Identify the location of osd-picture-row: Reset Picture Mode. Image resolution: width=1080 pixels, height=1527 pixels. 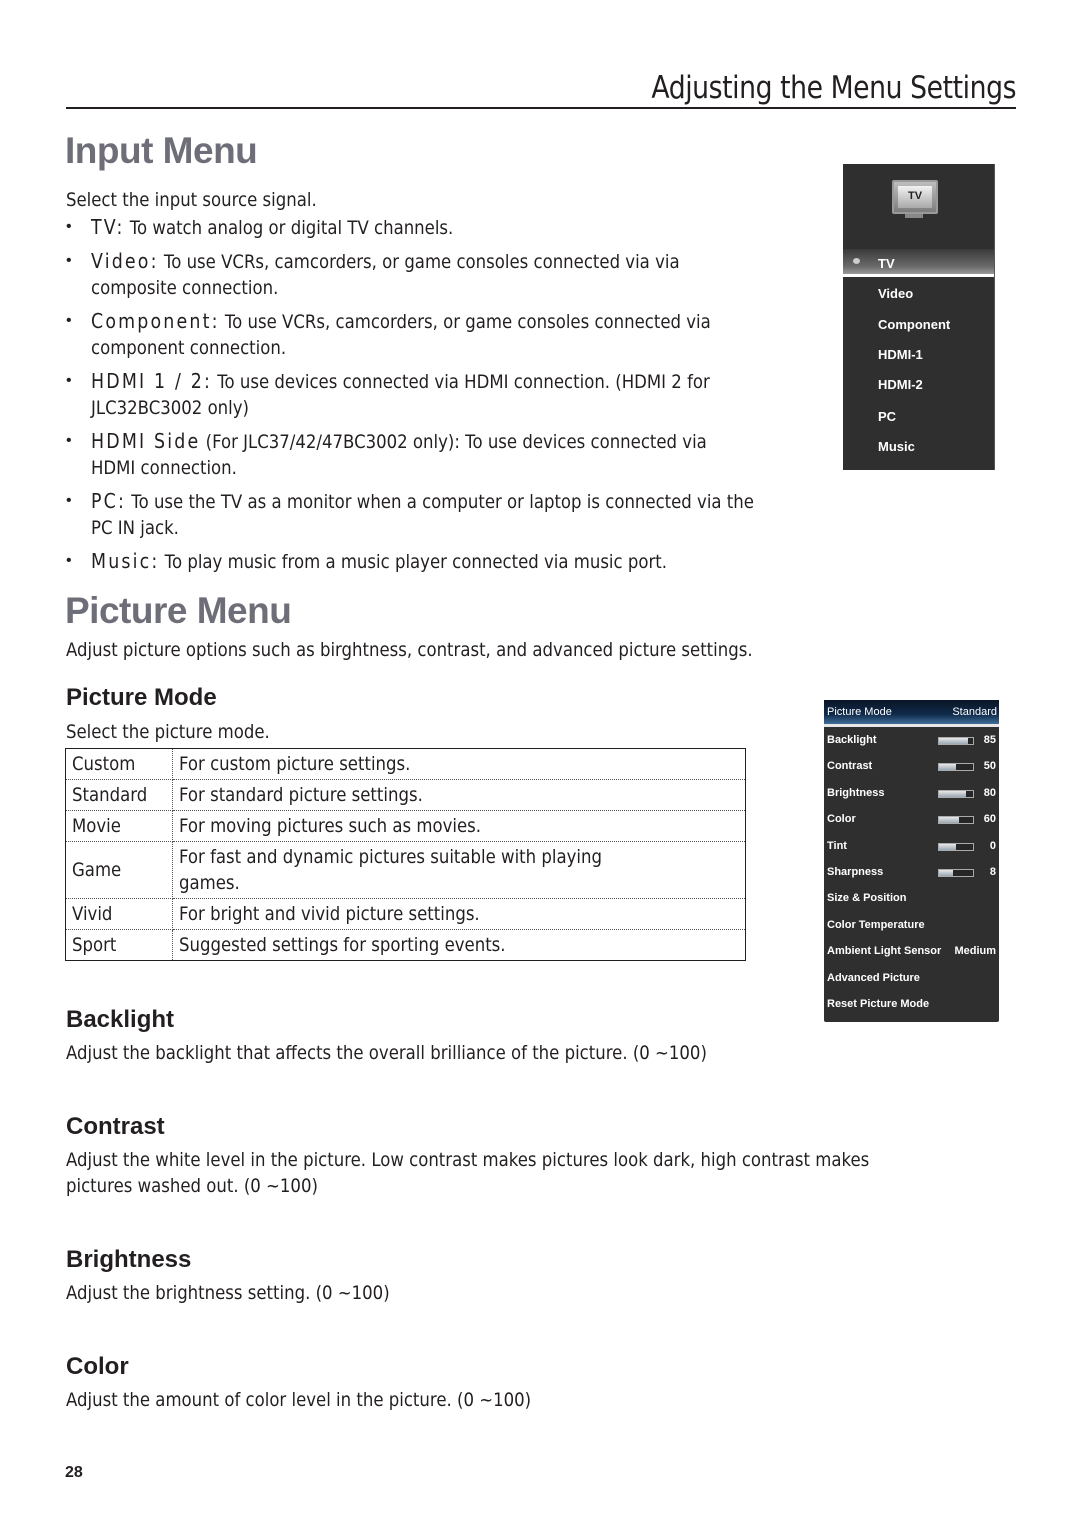
(911, 1005).